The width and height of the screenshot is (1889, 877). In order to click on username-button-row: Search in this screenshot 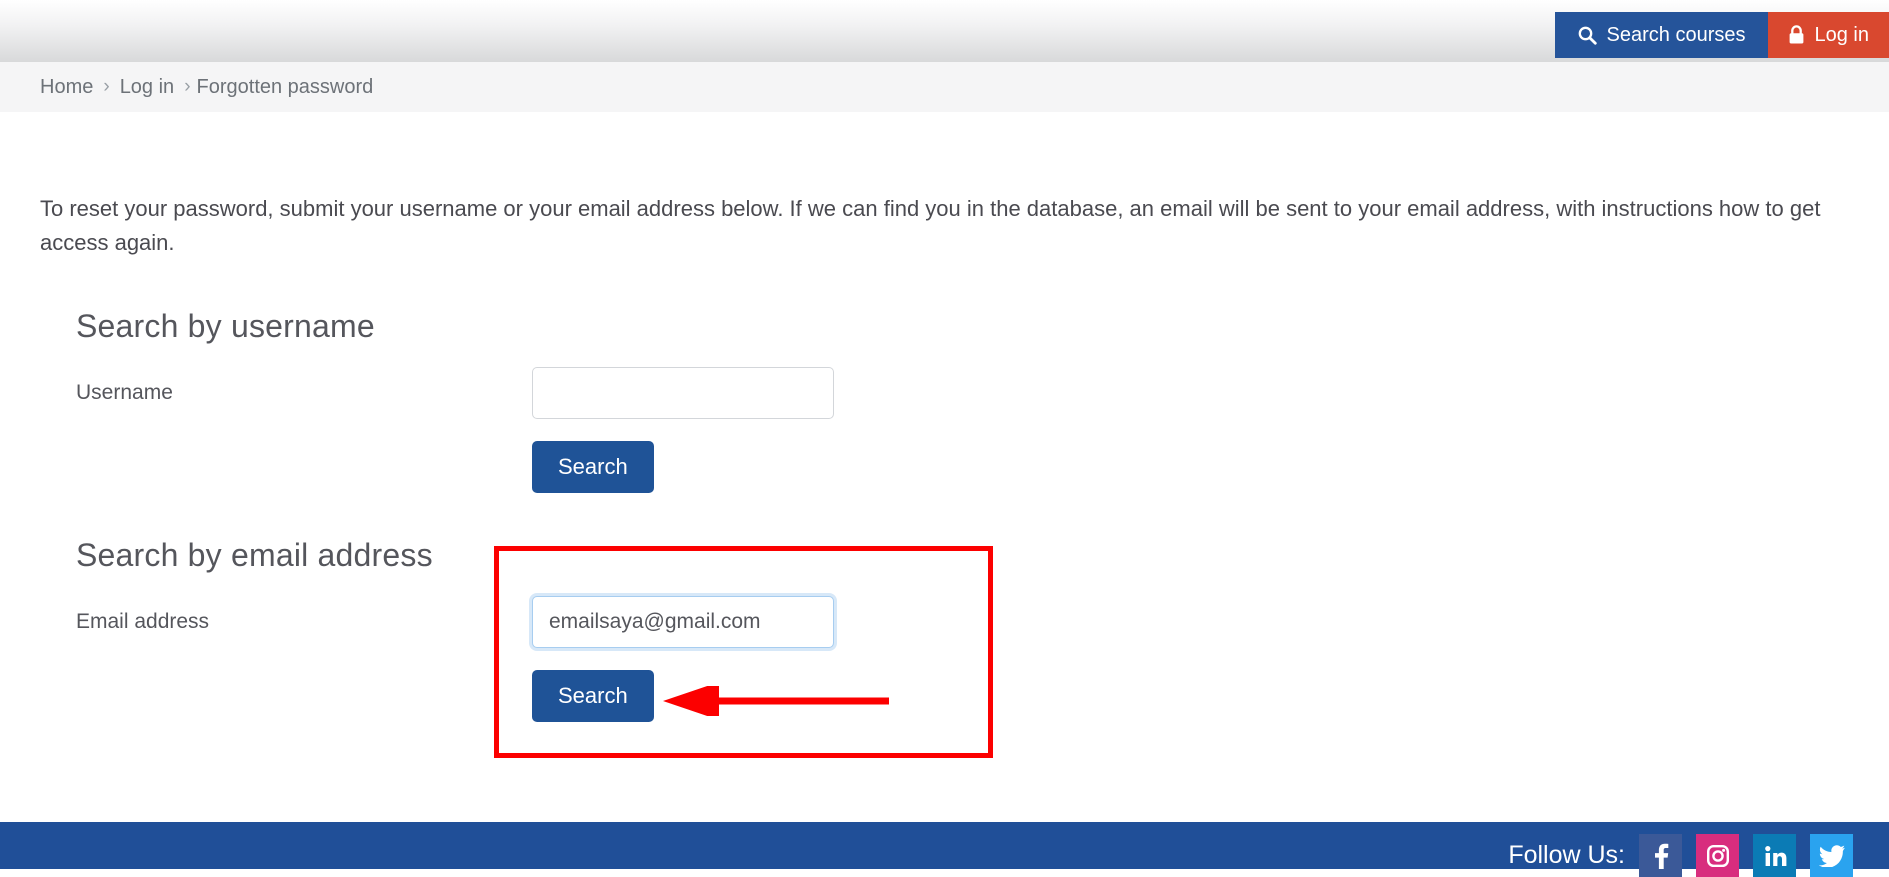, I will do `click(944, 467)`.